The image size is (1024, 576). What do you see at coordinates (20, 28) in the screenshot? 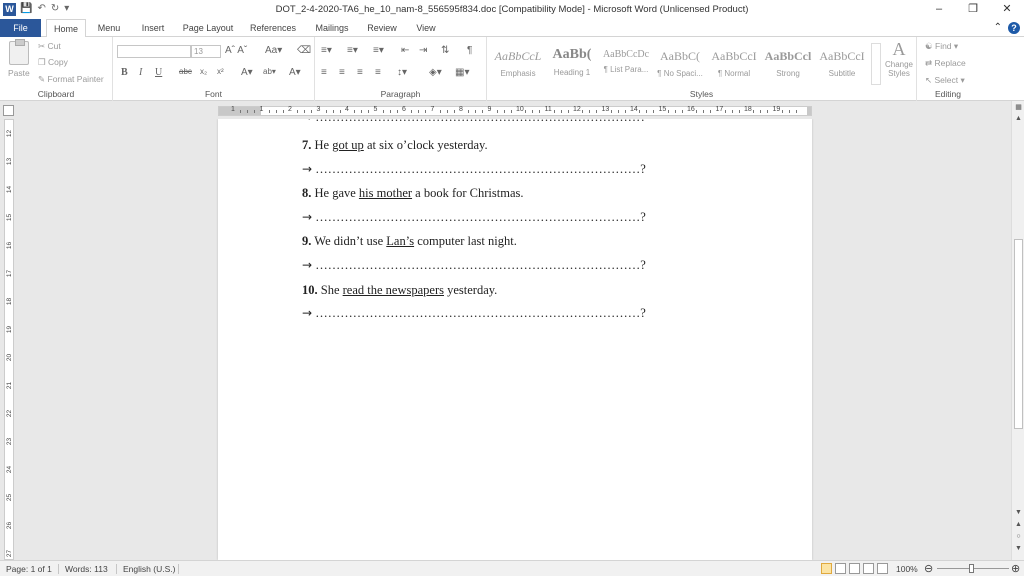
I see `tab-file: File` at bounding box center [20, 28].